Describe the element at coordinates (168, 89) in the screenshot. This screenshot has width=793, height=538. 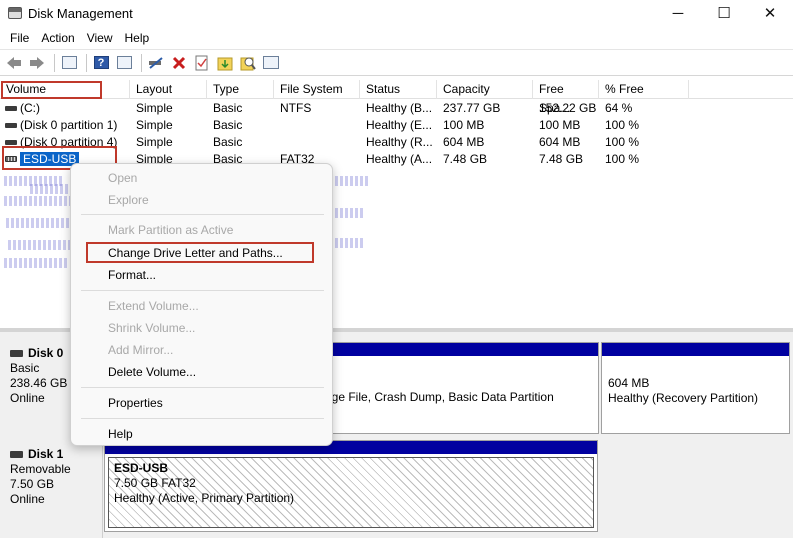
I see `column-layout: Layout` at that location.